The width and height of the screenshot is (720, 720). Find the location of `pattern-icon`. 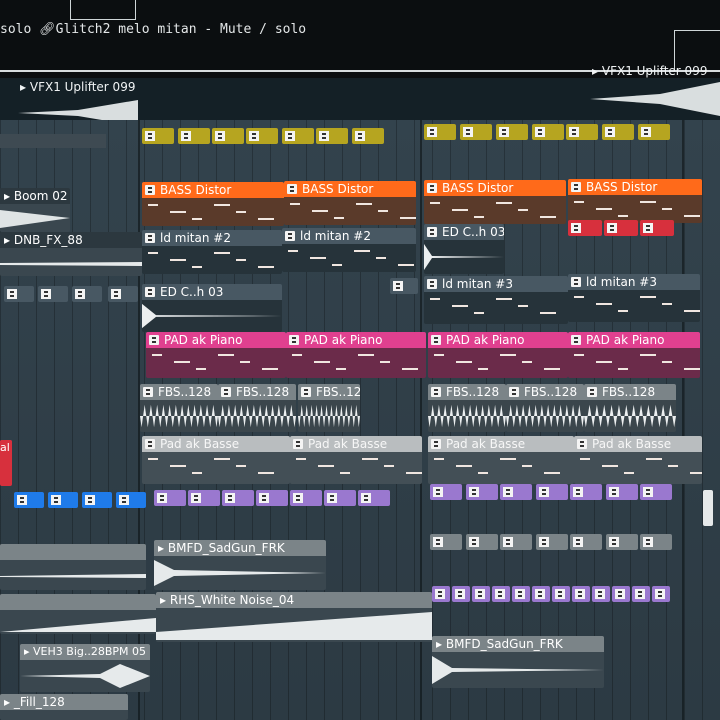

pattern-icon is located at coordinates (150, 238).